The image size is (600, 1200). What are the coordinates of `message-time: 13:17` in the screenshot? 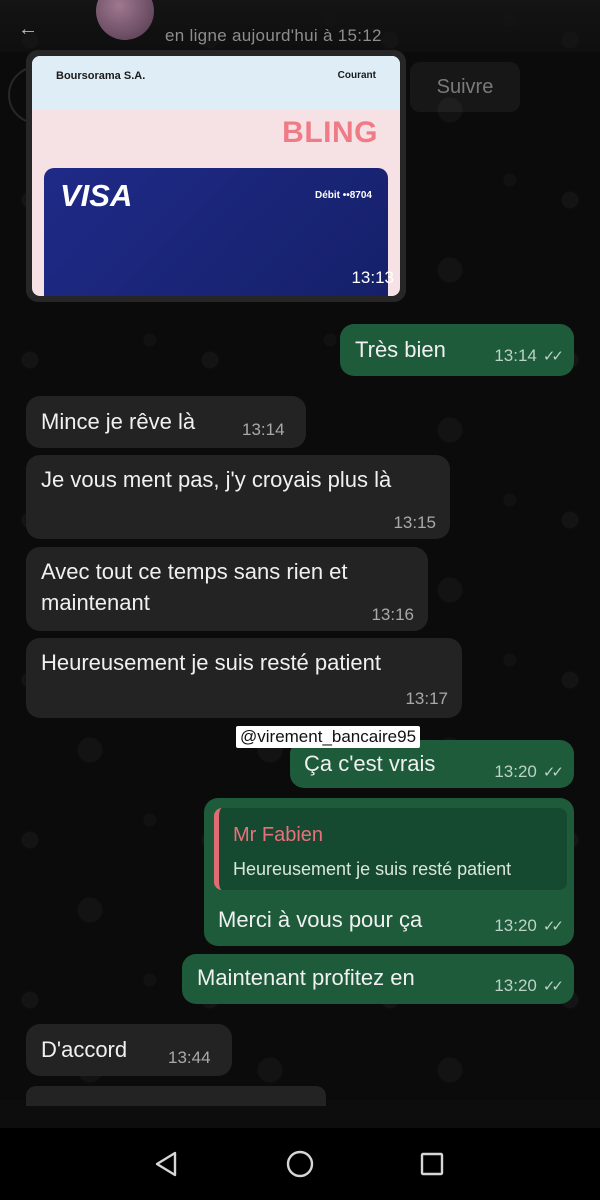 It's located at (426, 698).